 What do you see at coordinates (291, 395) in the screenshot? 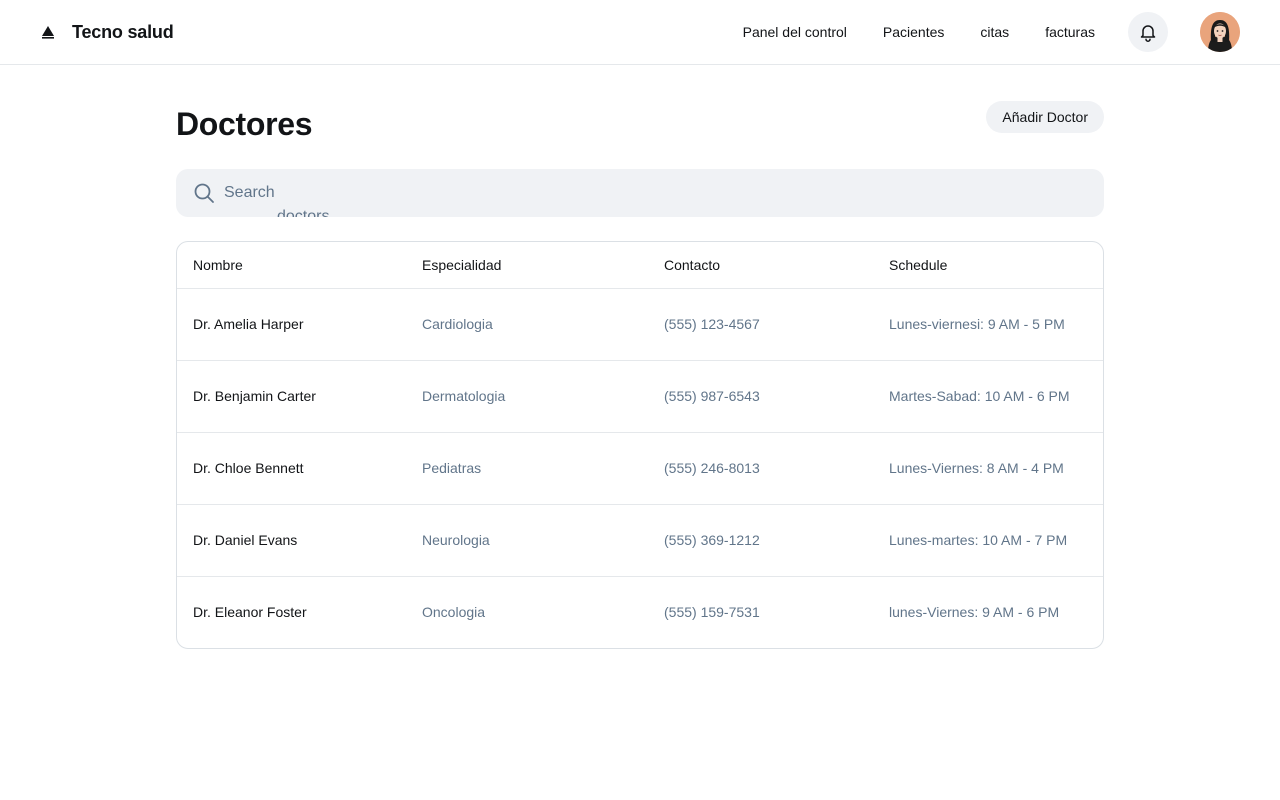
I see `doctor-name: Dr. Benjamin Carter` at bounding box center [291, 395].